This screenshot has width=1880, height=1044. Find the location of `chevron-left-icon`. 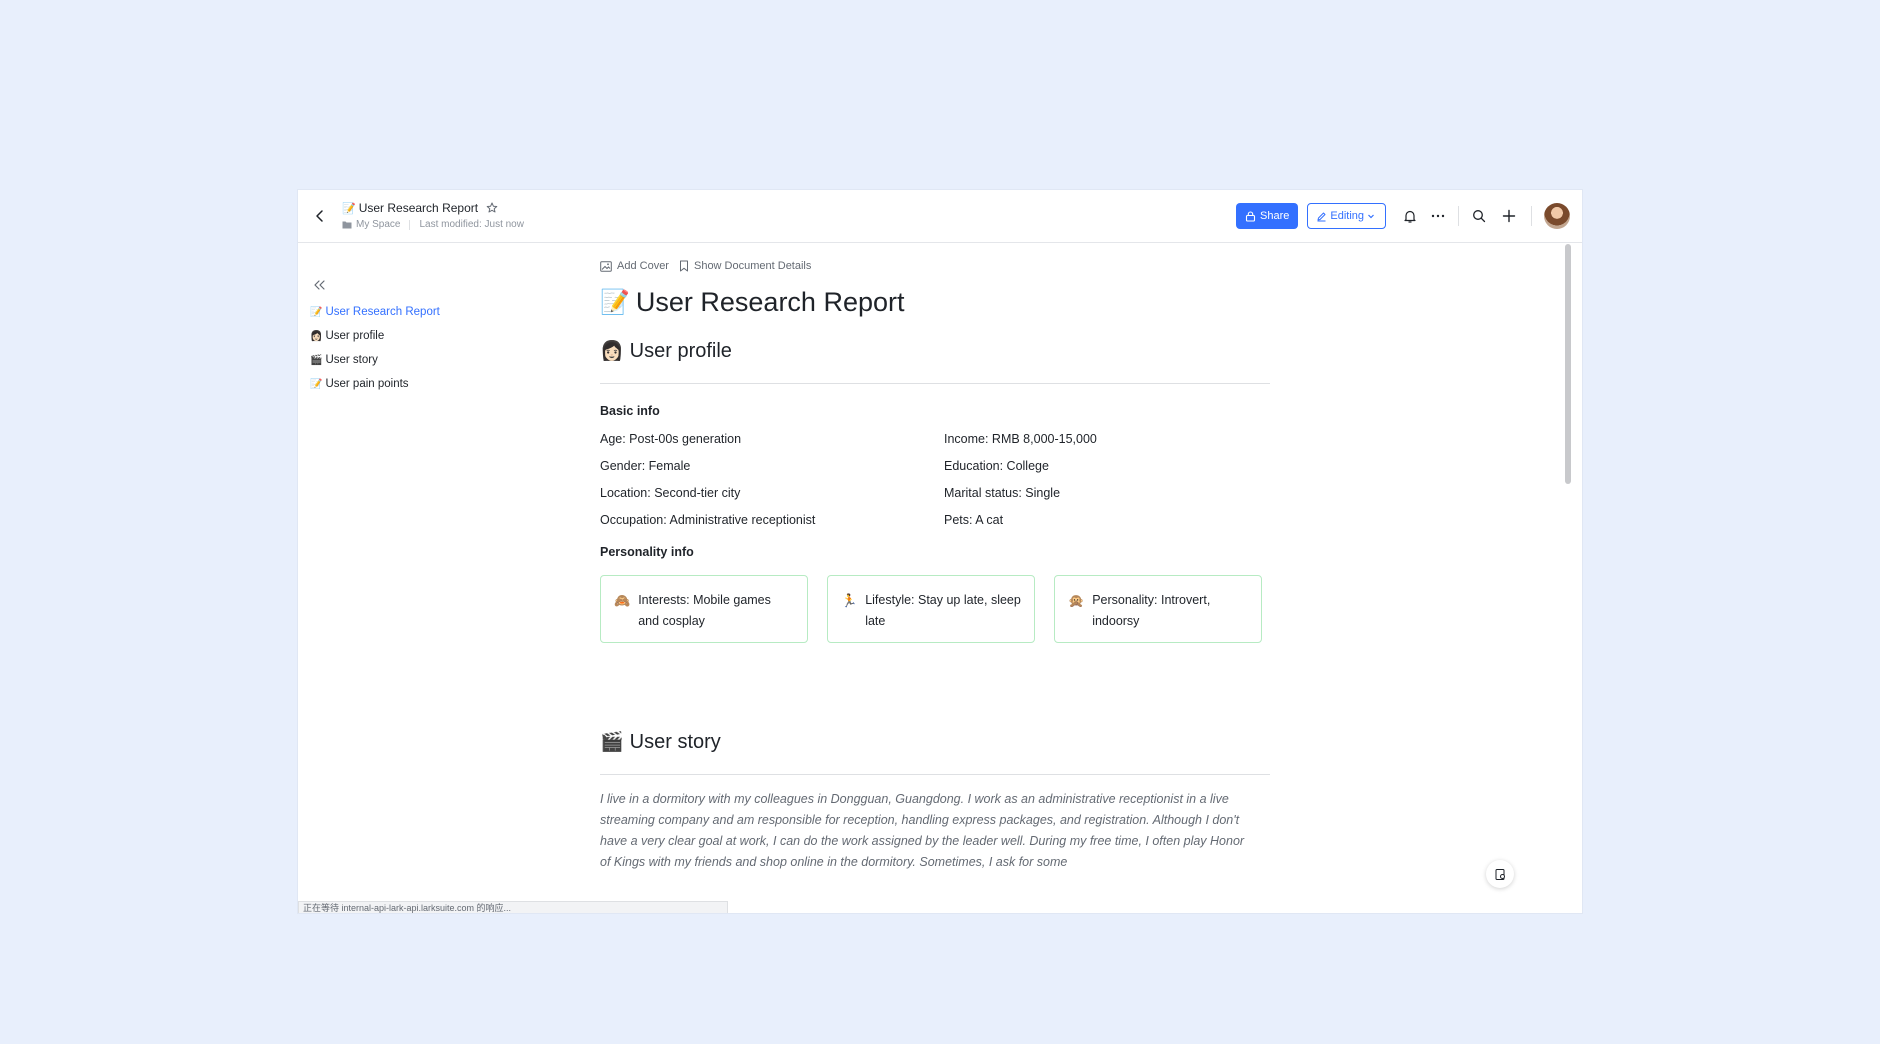

chevron-left-icon is located at coordinates (319, 216).